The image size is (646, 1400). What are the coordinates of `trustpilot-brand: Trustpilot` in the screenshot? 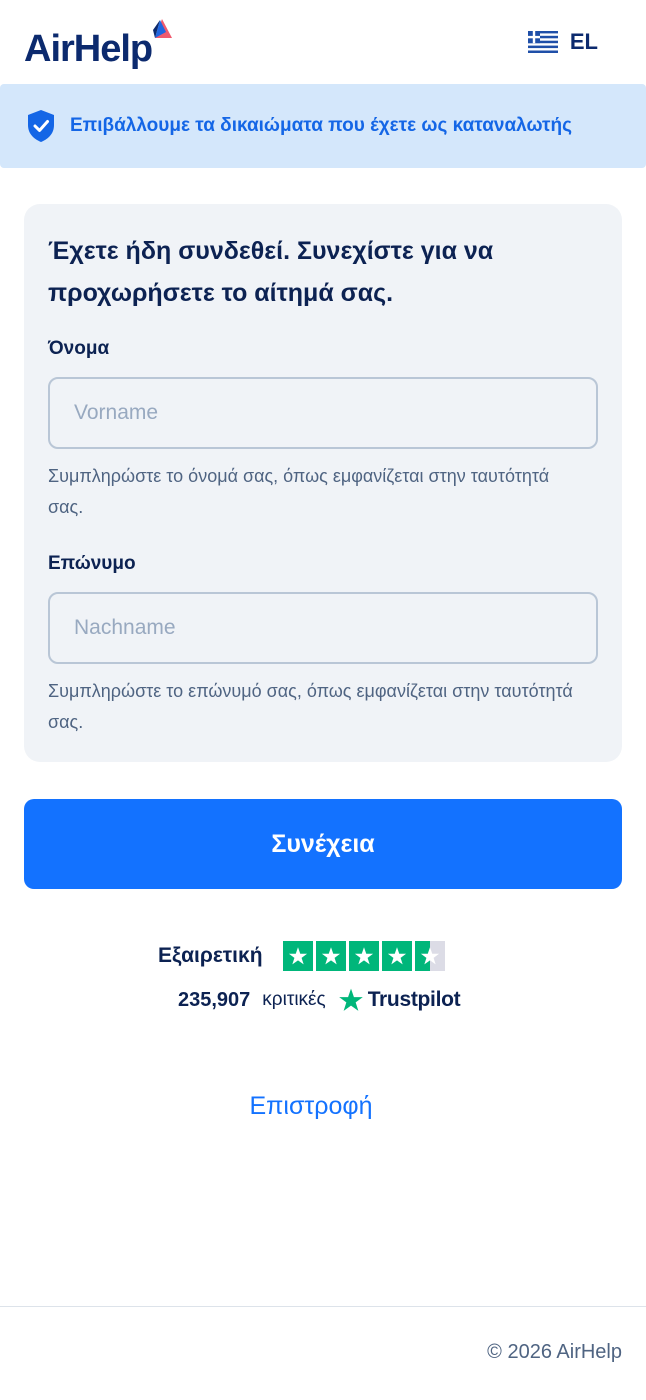 It's located at (399, 1000).